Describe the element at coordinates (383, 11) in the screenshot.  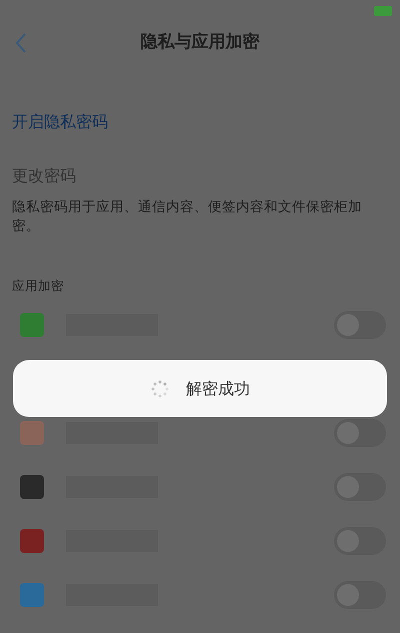
I see `battery-icon` at that location.